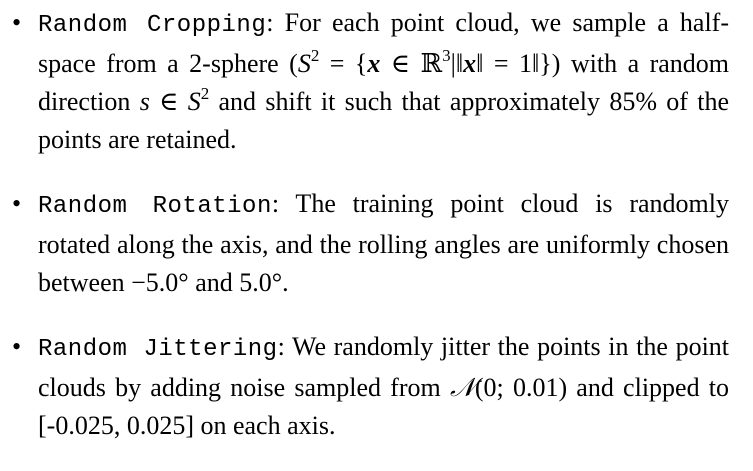  What do you see at coordinates (343, 63) in the screenshot?
I see `math-eq: = {` at bounding box center [343, 63].